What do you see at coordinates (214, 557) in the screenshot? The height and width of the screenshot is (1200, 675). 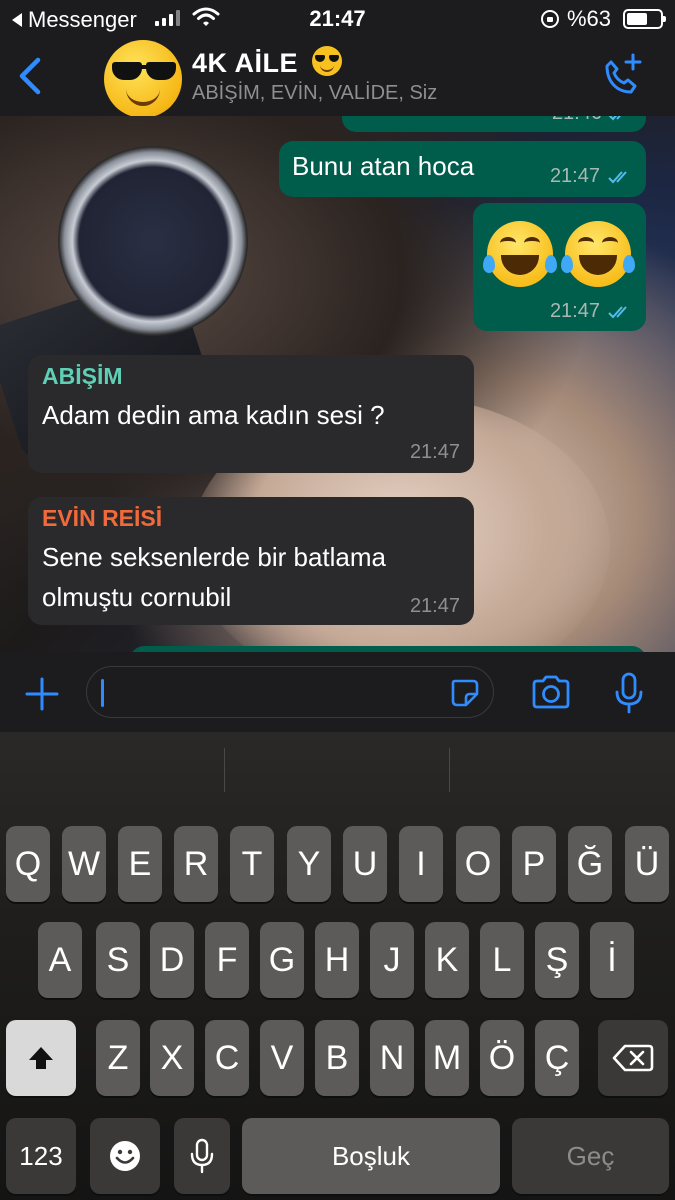 I see `message-text: Sene seksenlerde bir batlama` at bounding box center [214, 557].